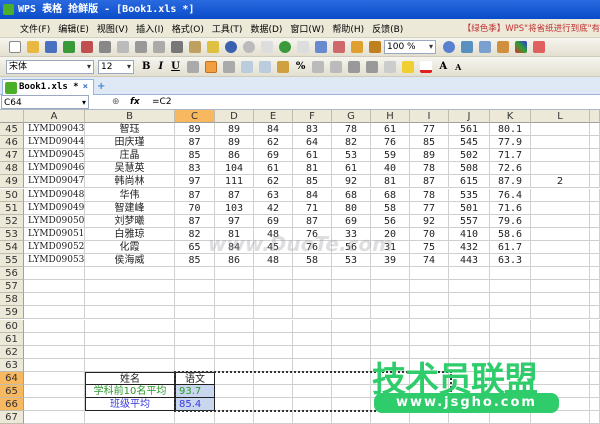 Image resolution: width=600 pixels, height=424 pixels. Describe the element at coordinates (54, 313) in the screenshot. I see `cell-A59` at that location.